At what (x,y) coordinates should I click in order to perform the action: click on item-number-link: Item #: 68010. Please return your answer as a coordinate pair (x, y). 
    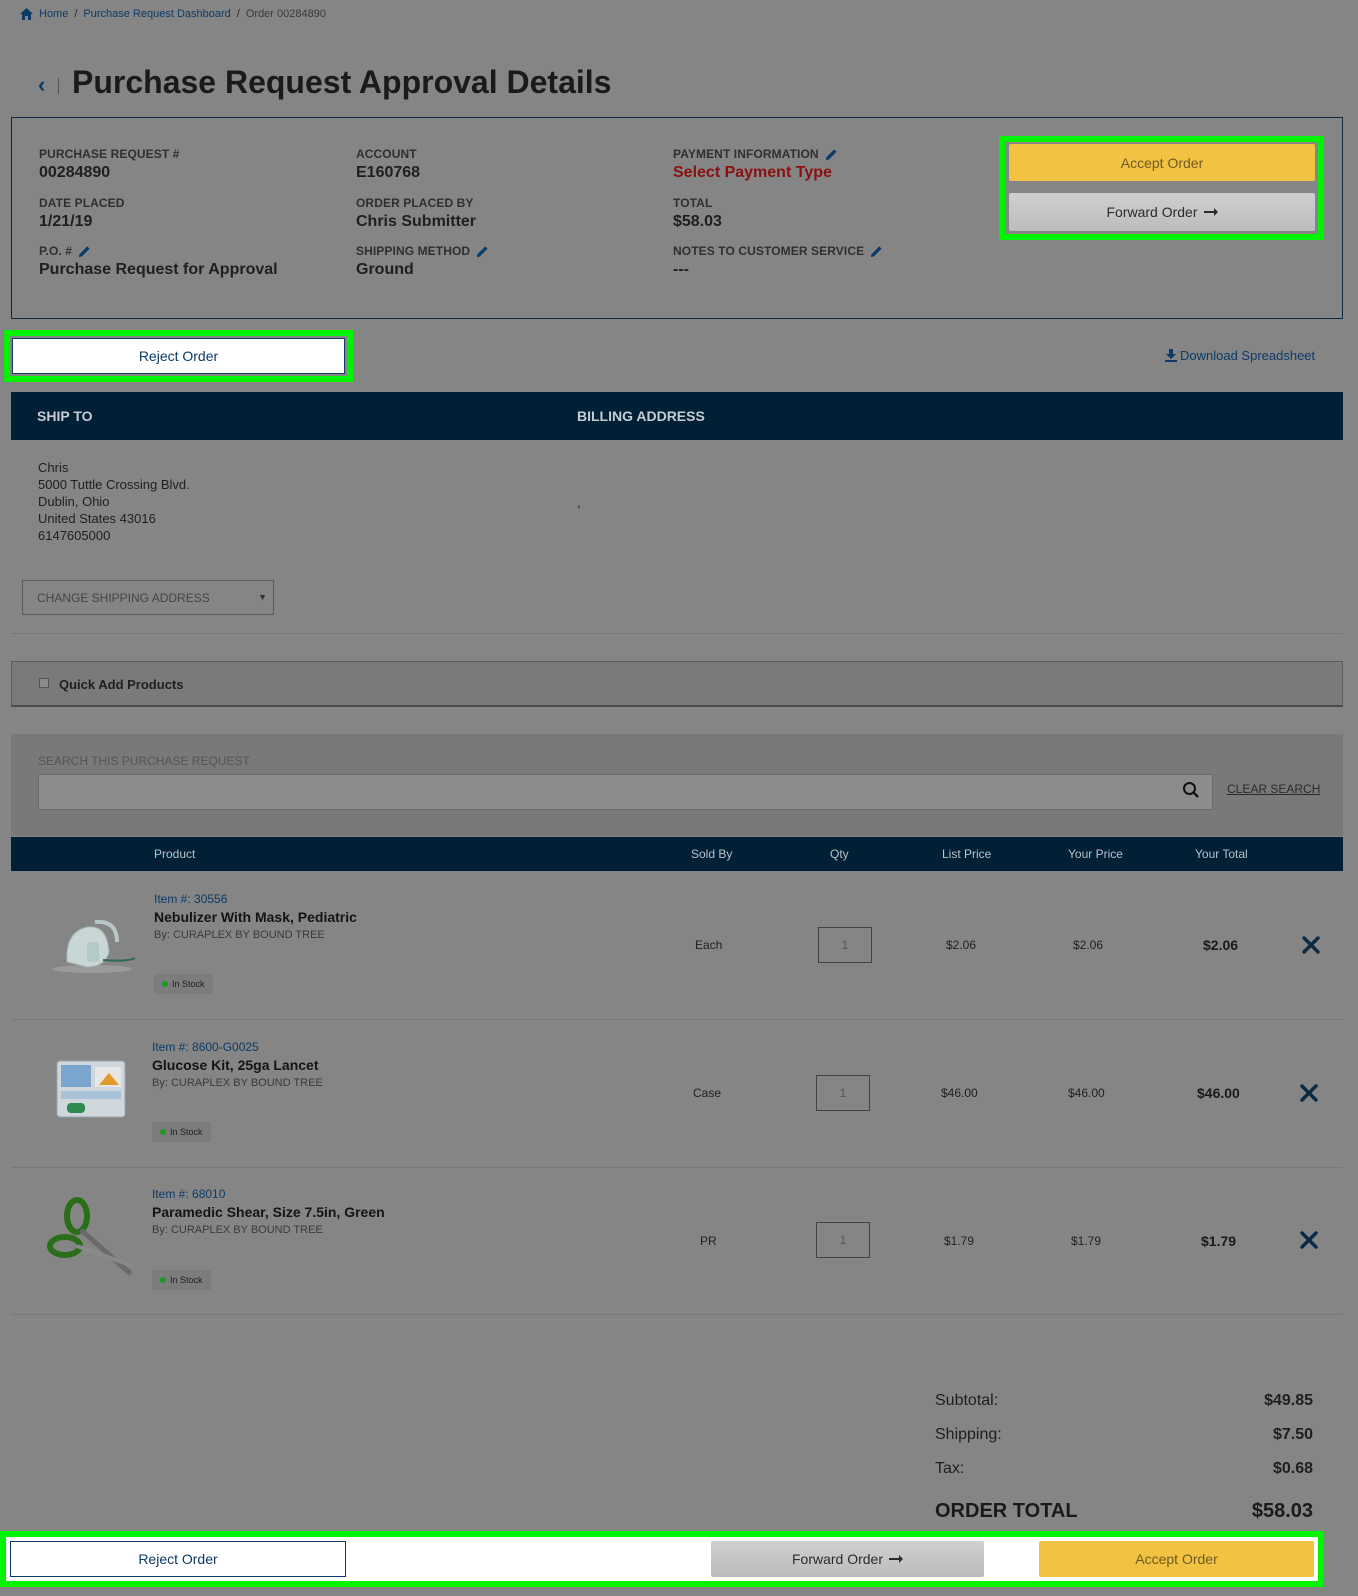
    Looking at the image, I should click on (188, 1194).